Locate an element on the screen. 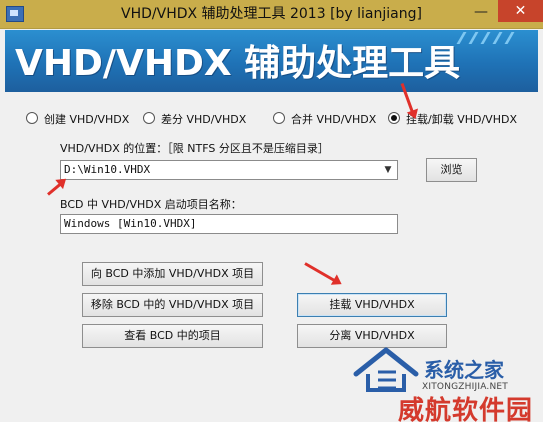 The image size is (543, 422). radio-circle-checked is located at coordinates (394, 118).